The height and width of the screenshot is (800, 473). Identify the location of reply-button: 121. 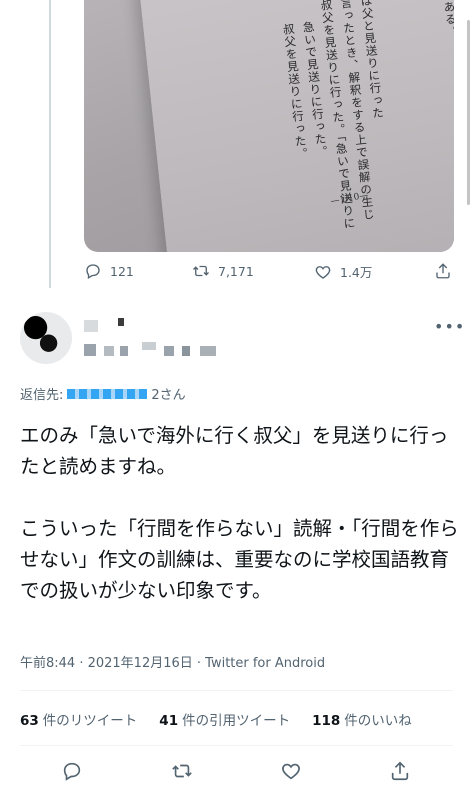
(109, 271).